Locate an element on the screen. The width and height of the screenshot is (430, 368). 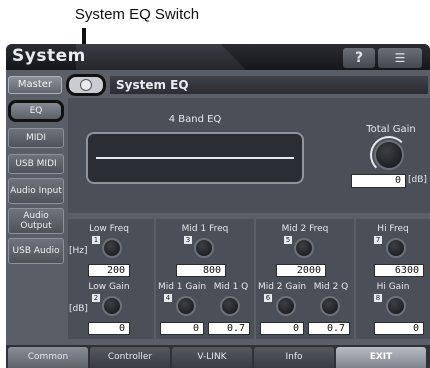
bottom-tab-bar: Common Controller V-LINK Info EXIT is located at coordinates (218, 356).